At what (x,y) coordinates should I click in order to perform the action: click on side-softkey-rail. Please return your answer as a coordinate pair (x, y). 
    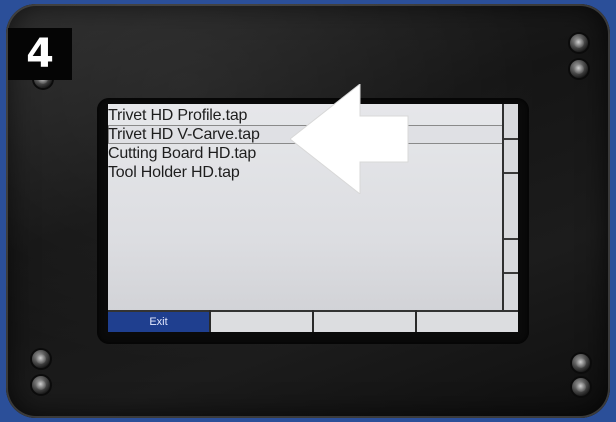
    Looking at the image, I should click on (510, 207).